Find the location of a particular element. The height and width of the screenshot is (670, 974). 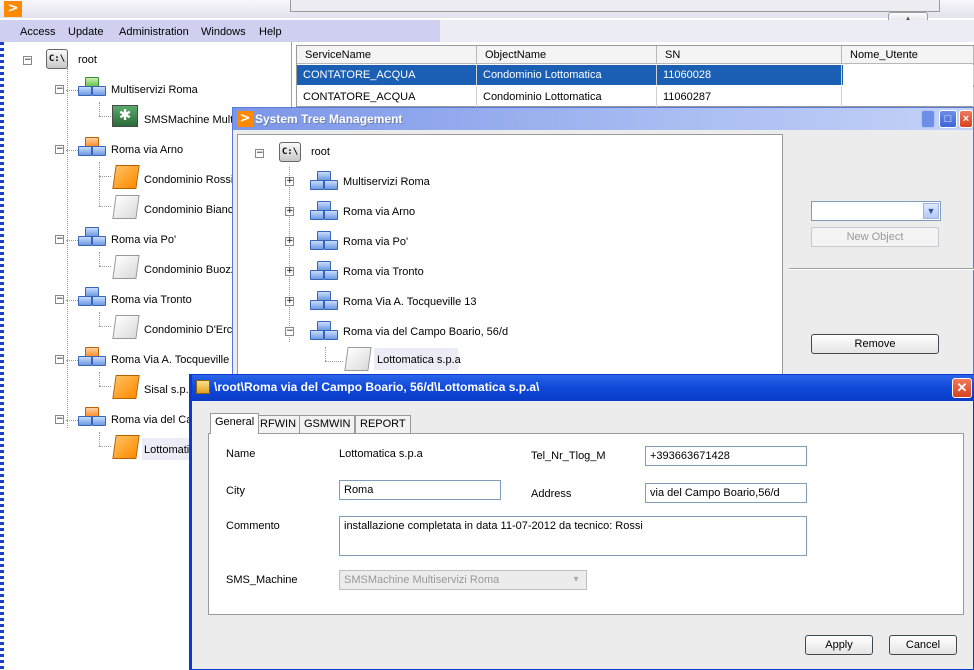

apply-button: Apply is located at coordinates (839, 645).